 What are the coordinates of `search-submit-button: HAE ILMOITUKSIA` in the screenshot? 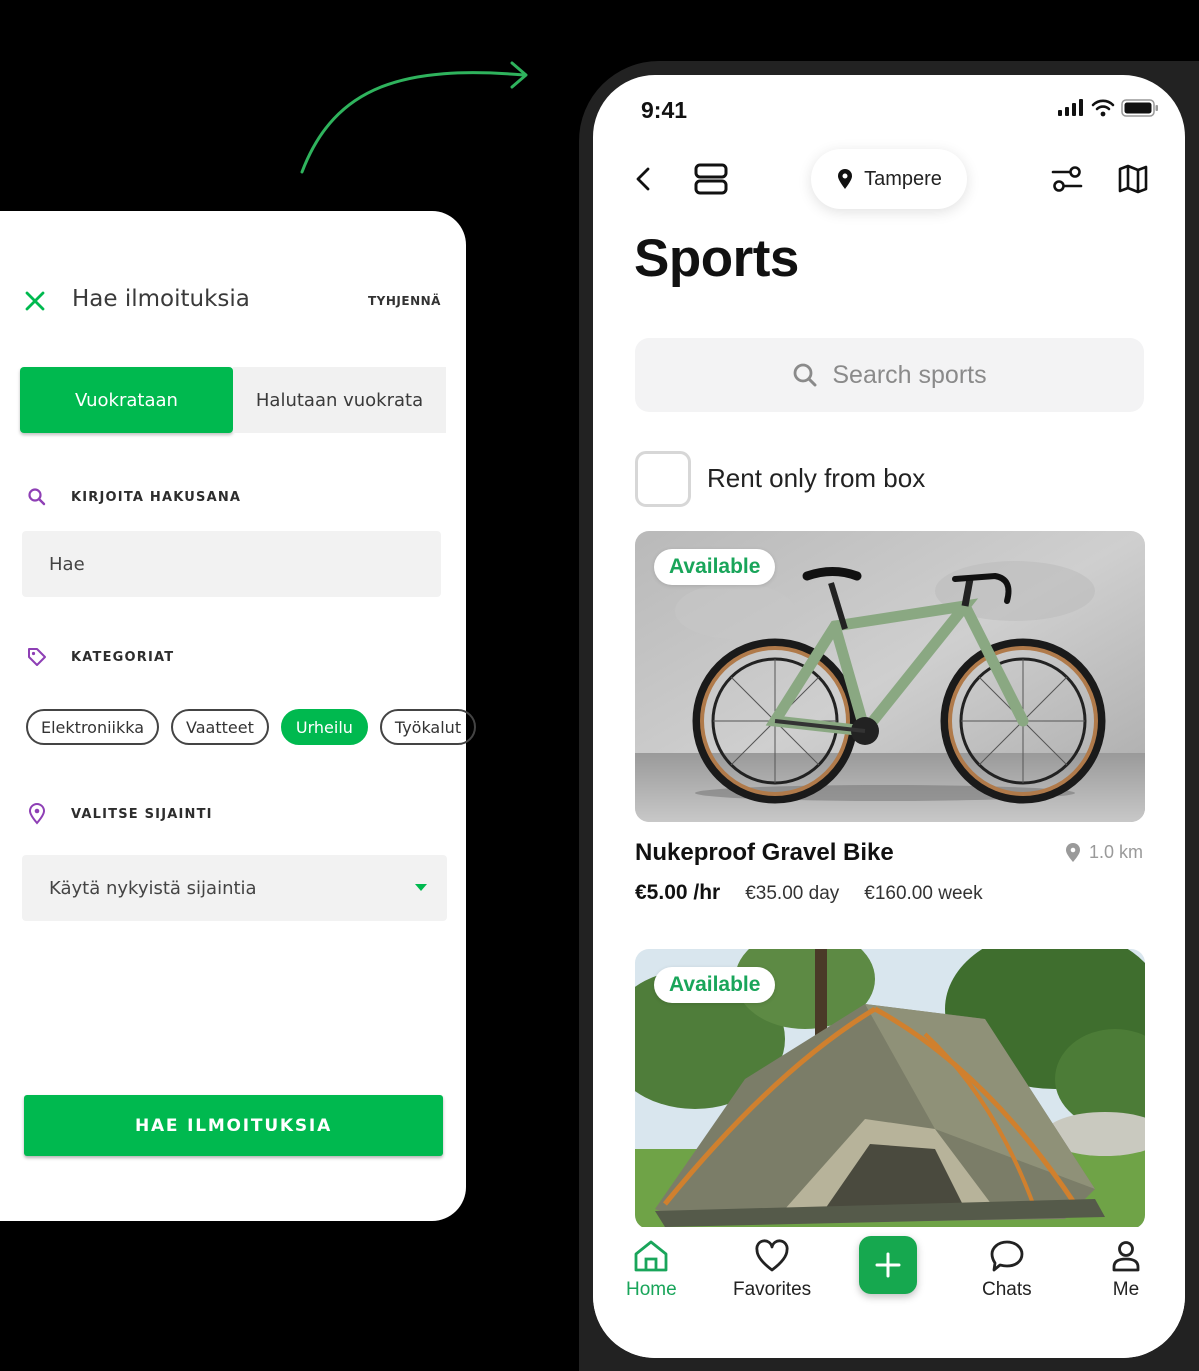 It's located at (233, 1125).